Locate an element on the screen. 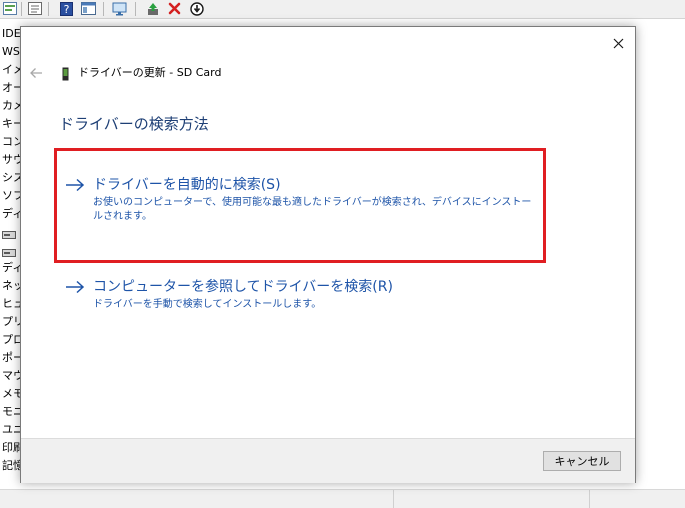  scan-hardware-icon is located at coordinates (120, 8).